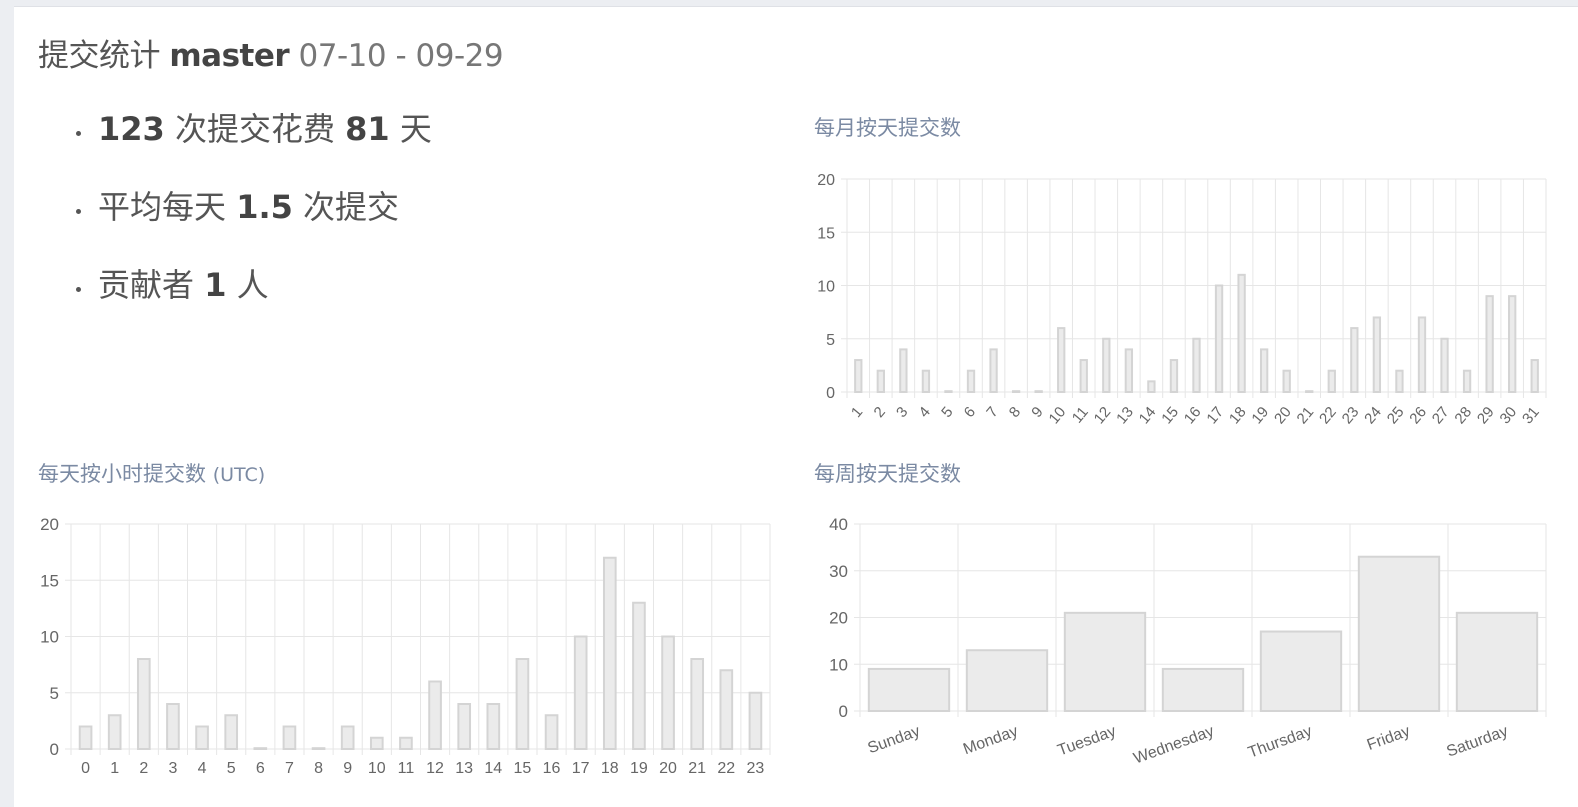 Image resolution: width=1578 pixels, height=807 pixels. I want to click on x-tick-label: 19, so click(1260, 416).